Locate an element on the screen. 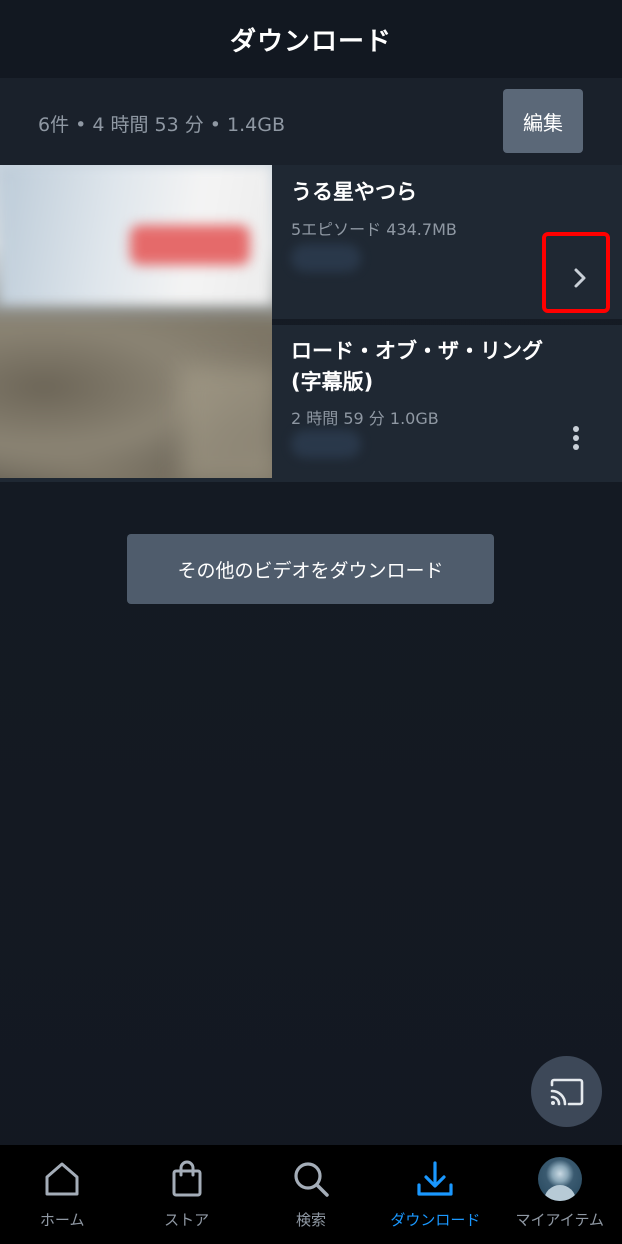 This screenshot has width=622, height=1244. nav-label: 検索 is located at coordinates (310, 1220).